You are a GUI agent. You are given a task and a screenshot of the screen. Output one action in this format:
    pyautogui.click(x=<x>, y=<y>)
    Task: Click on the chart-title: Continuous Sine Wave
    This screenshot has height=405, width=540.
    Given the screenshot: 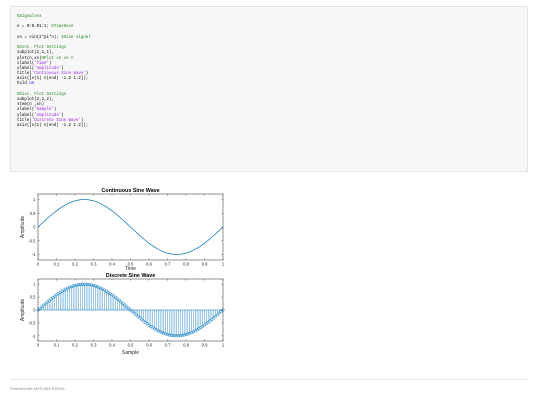 What is the action you would take?
    pyautogui.click(x=130, y=191)
    